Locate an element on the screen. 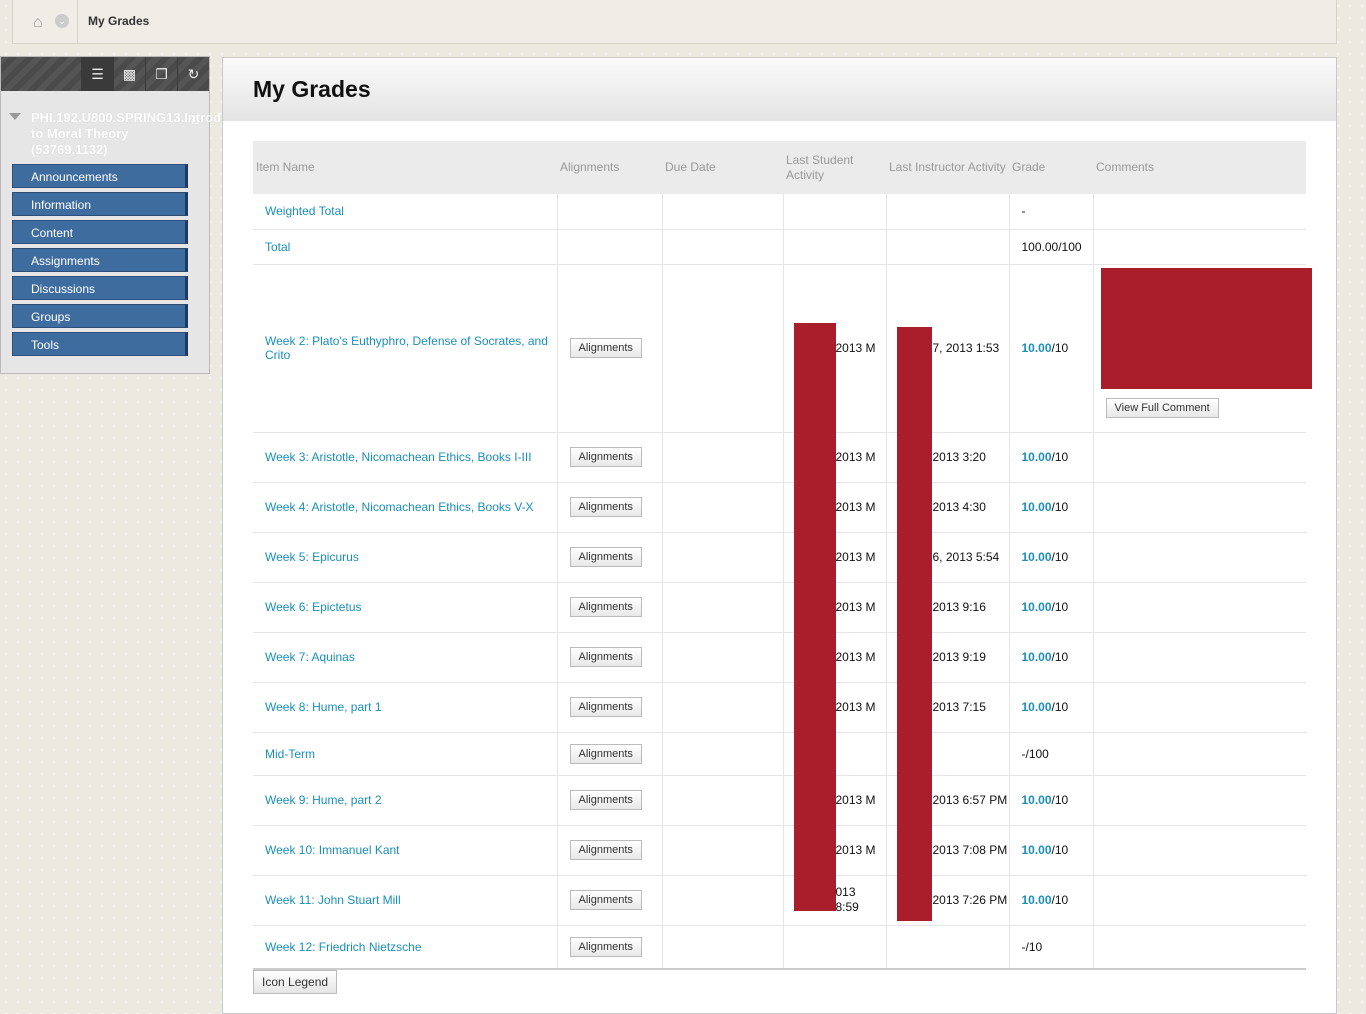 The image size is (1366, 1014). last-instructor-activity: 7, 2013 1:53 is located at coordinates (966, 348).